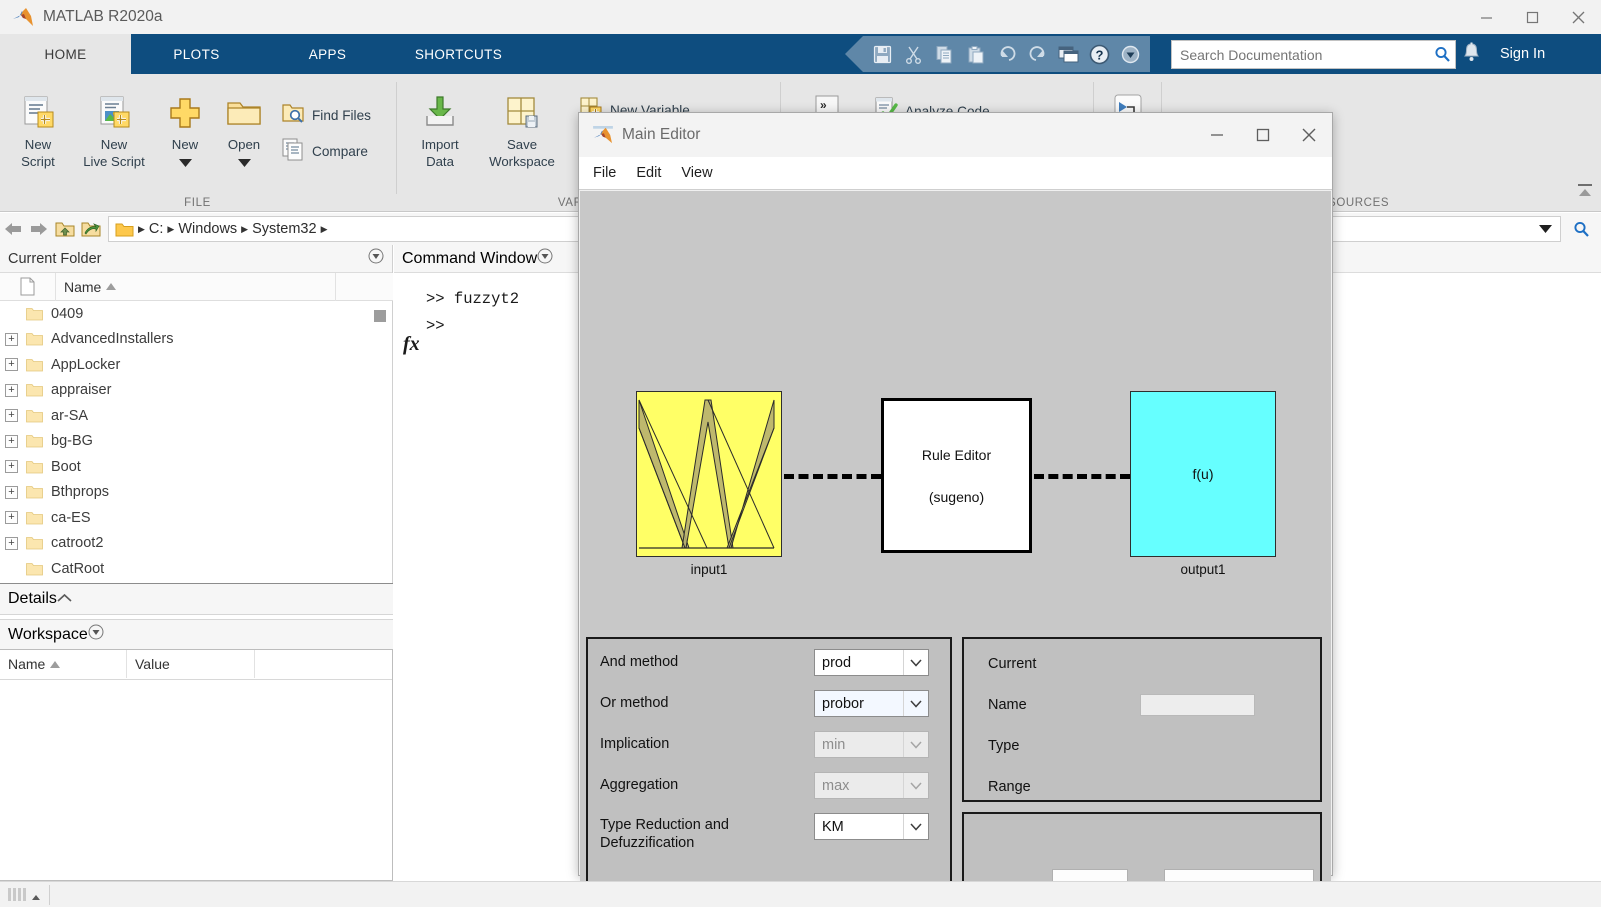 The image size is (1601, 907). Describe the element at coordinates (522, 126) in the screenshot. I see `save-workspace-button: Save Workspace` at that location.